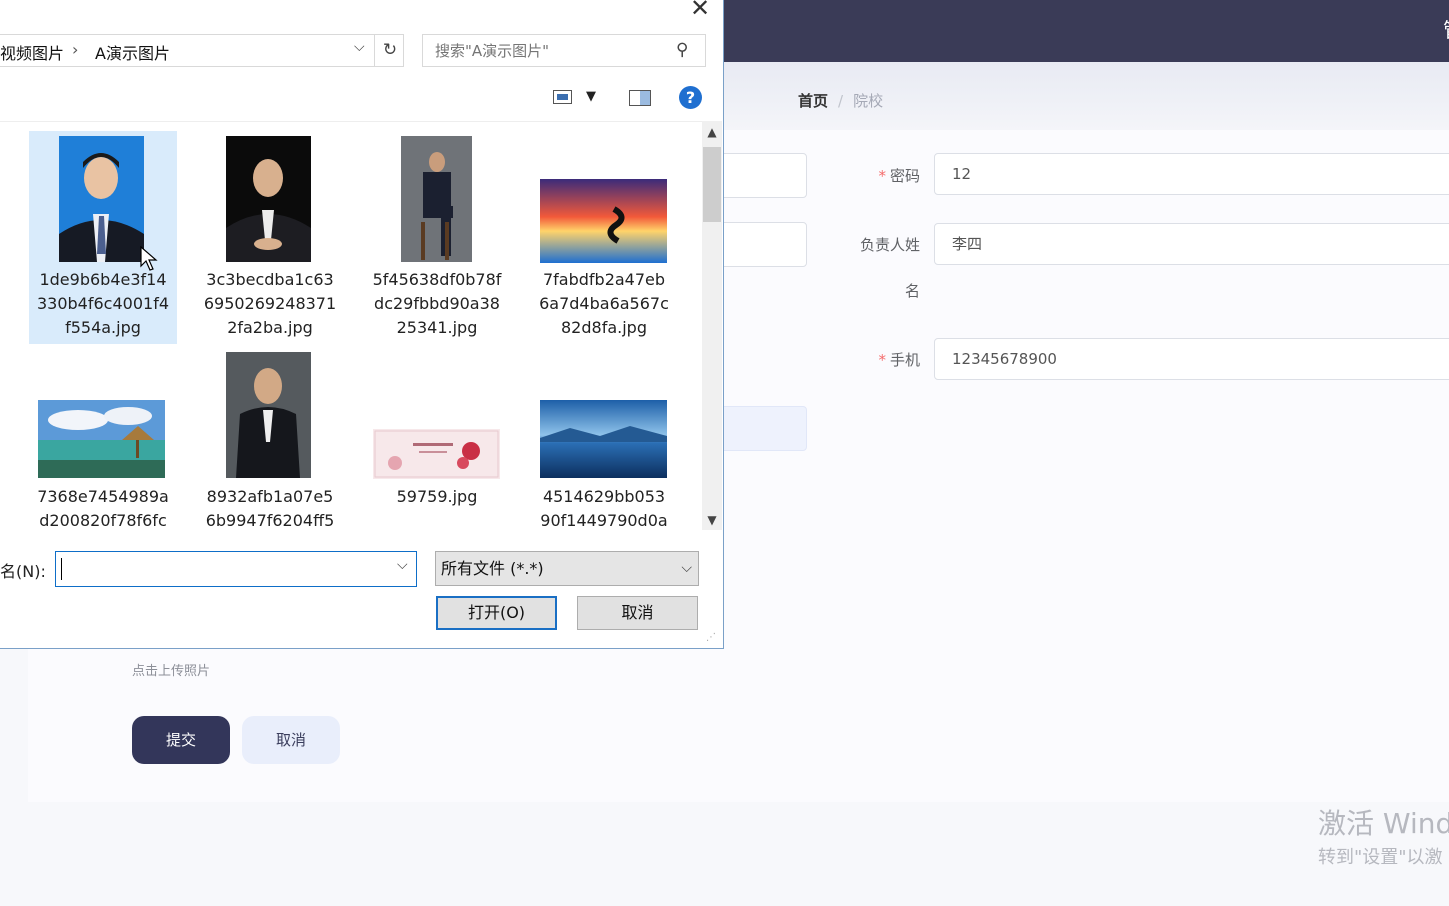 This screenshot has width=1449, height=906. I want to click on open-button: 打开(O), so click(496, 613).